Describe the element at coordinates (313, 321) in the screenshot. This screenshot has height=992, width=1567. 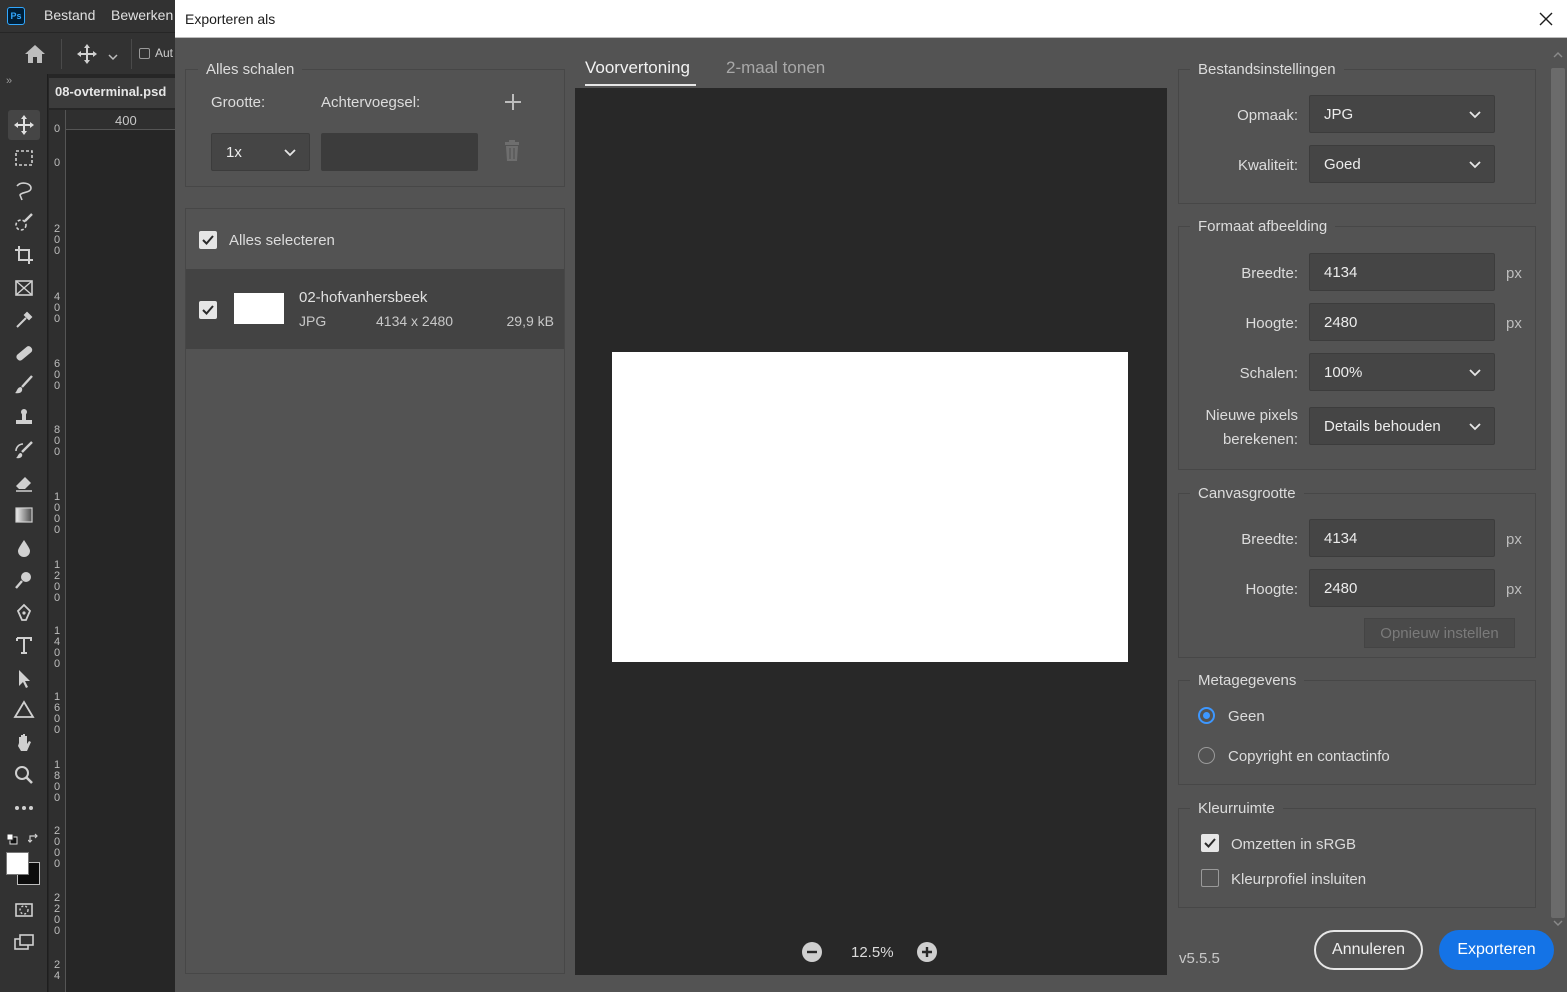
I see `asset-format: JPG` at that location.